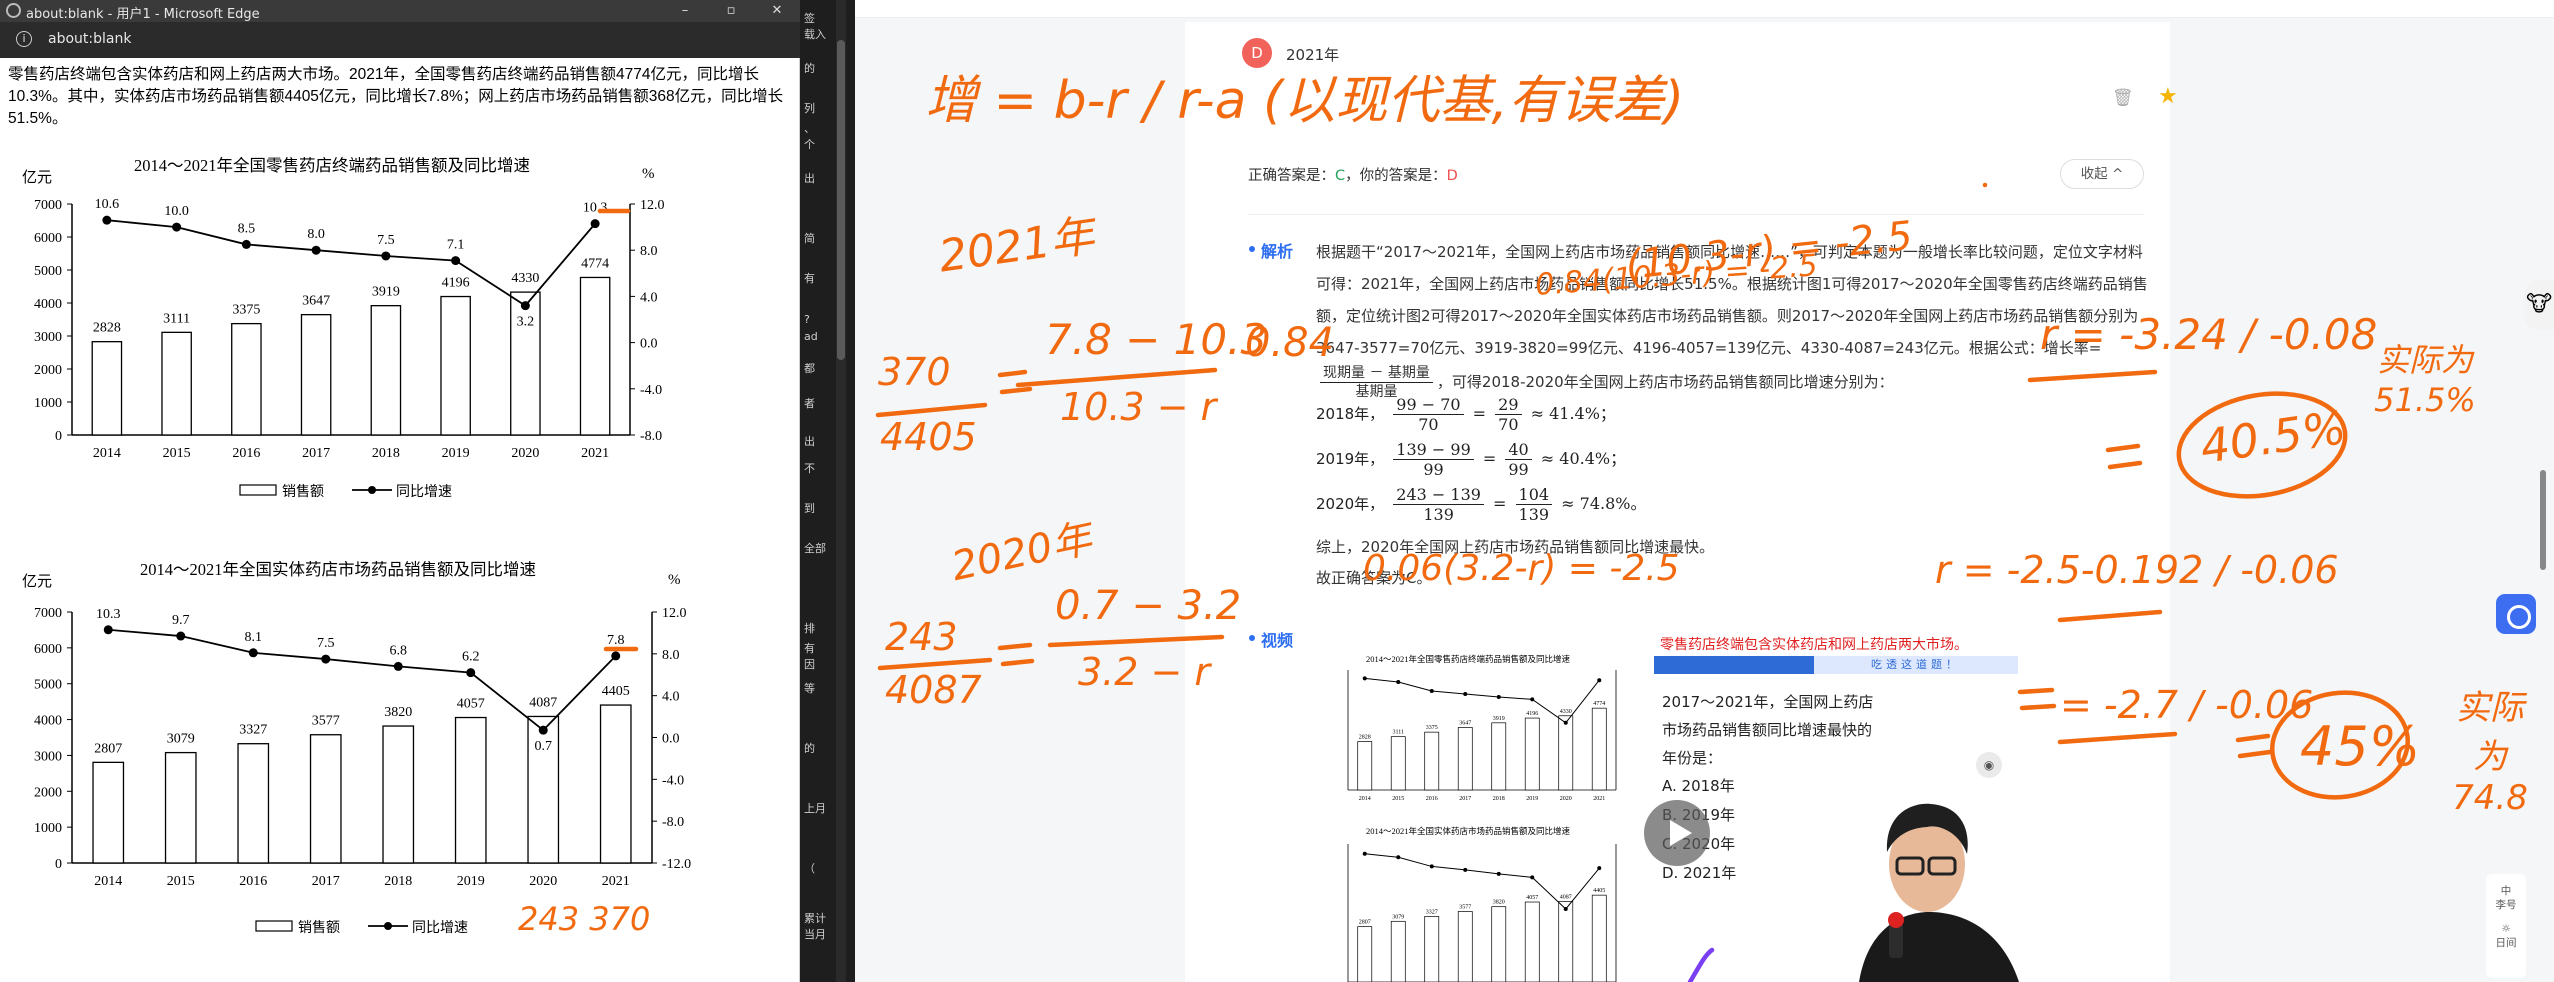 Image resolution: width=2554 pixels, height=982 pixels. Describe the element at coordinates (1340, 176) in the screenshot. I see `correct-answer: C` at that location.